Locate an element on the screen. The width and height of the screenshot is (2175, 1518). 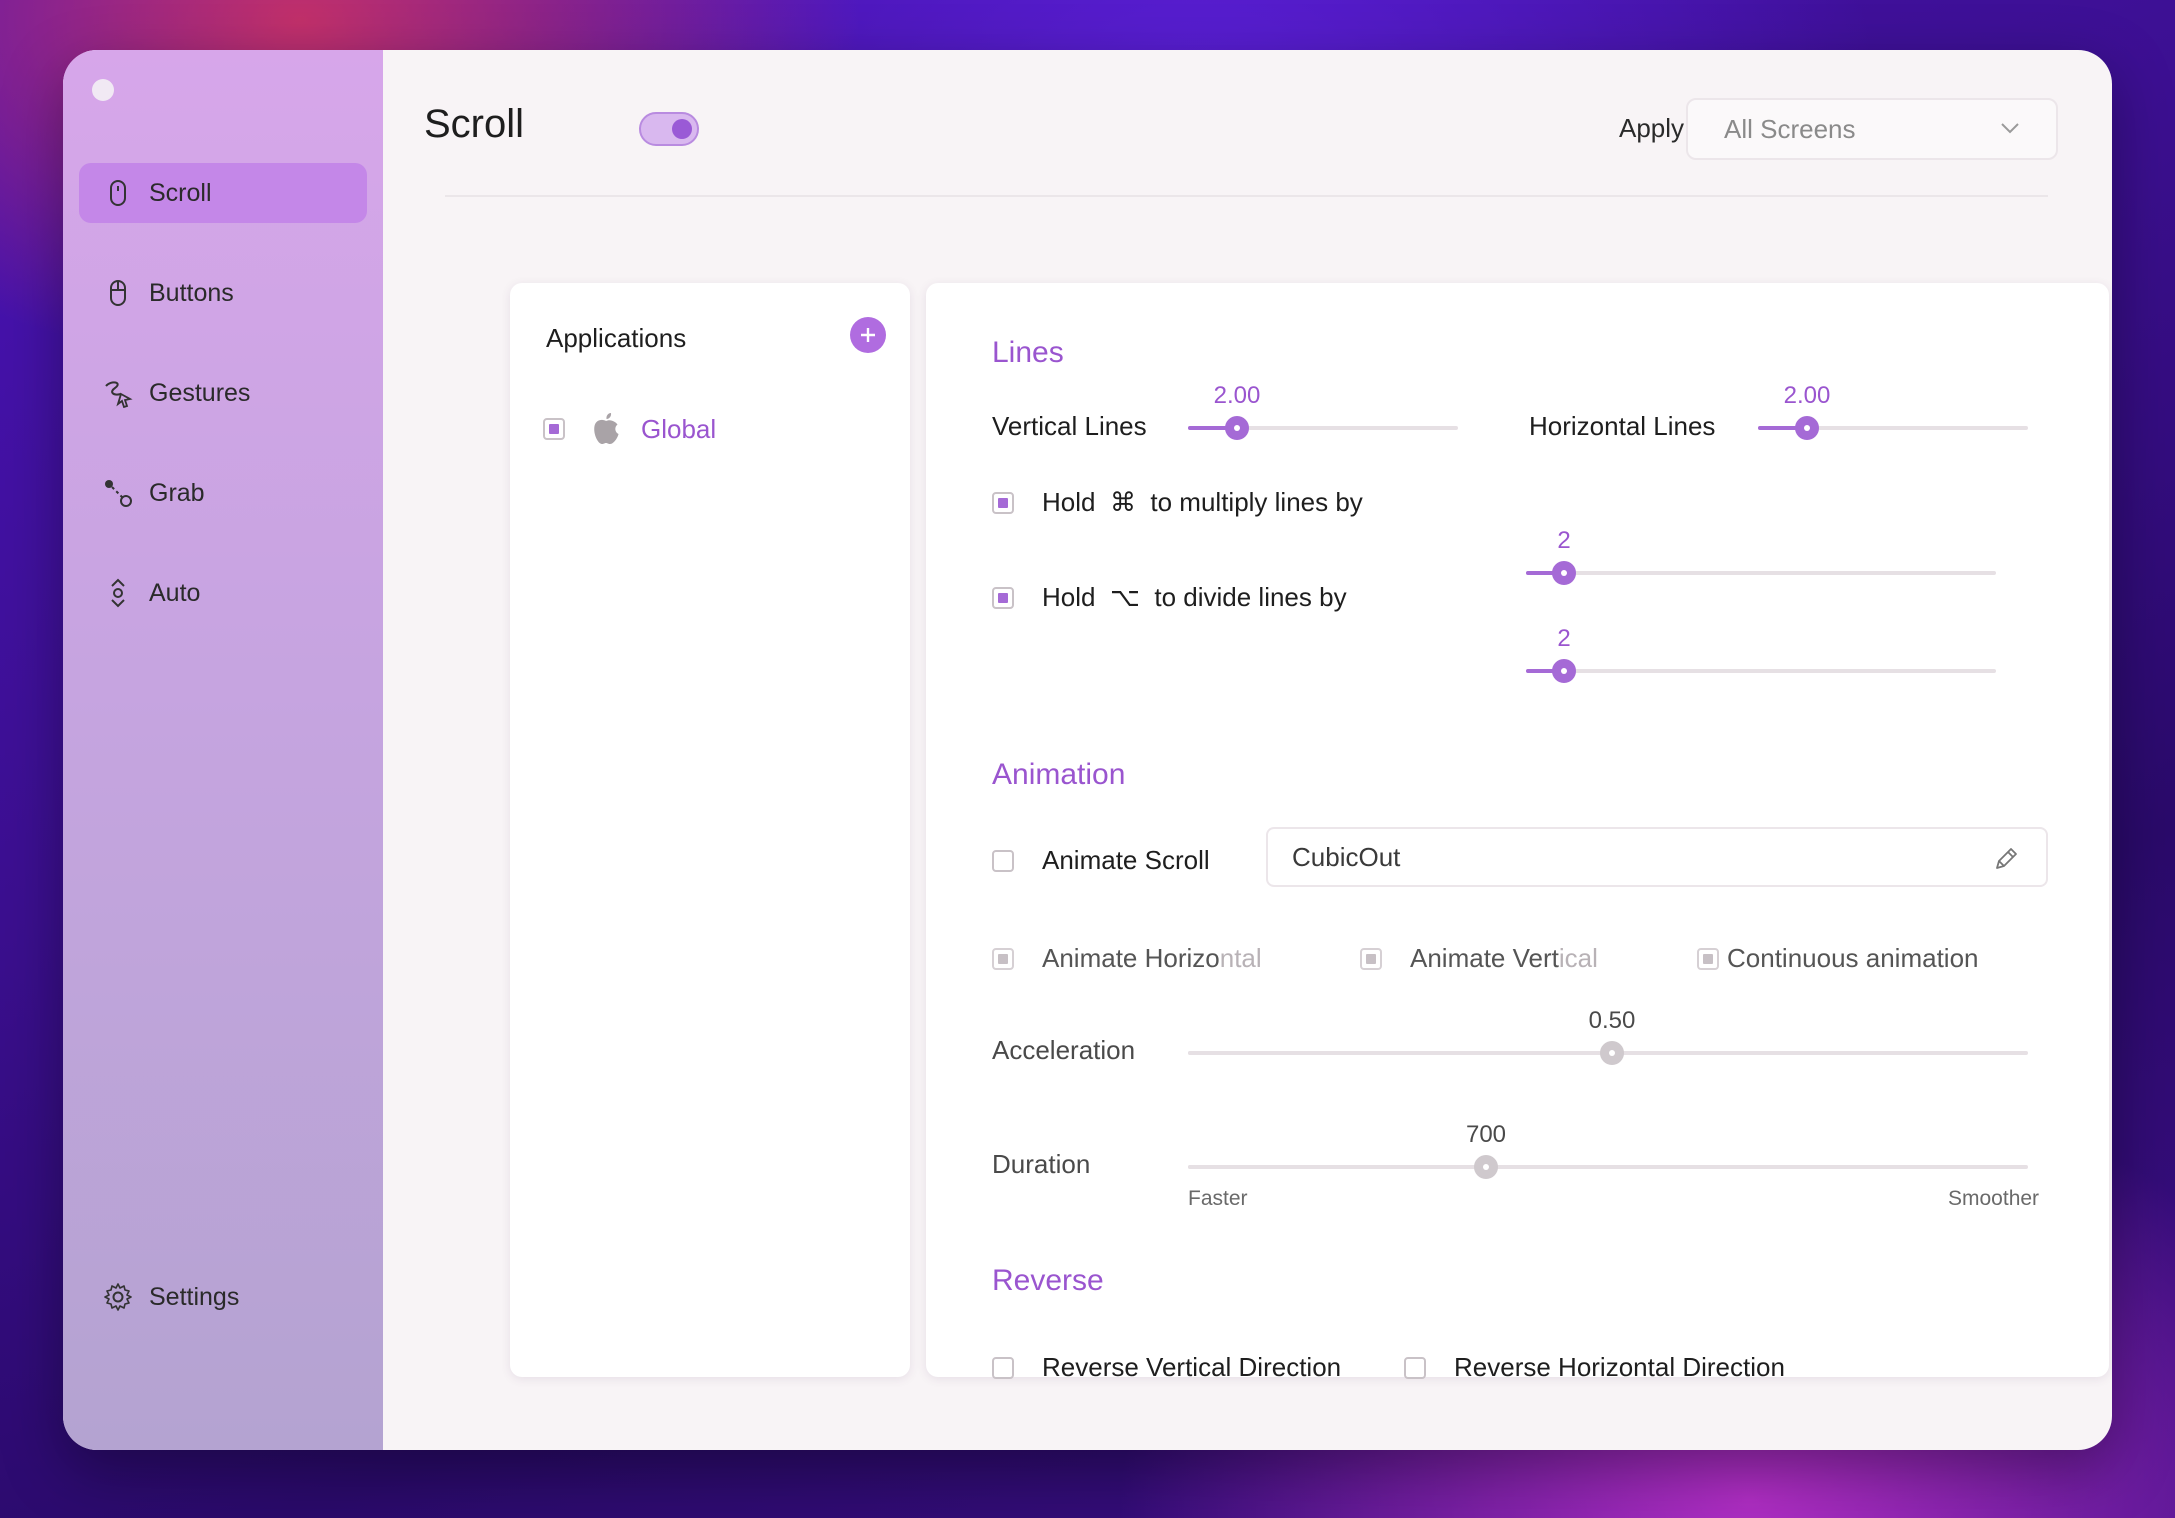
sidebar-item-gestures: Gestures is located at coordinates (223, 393).